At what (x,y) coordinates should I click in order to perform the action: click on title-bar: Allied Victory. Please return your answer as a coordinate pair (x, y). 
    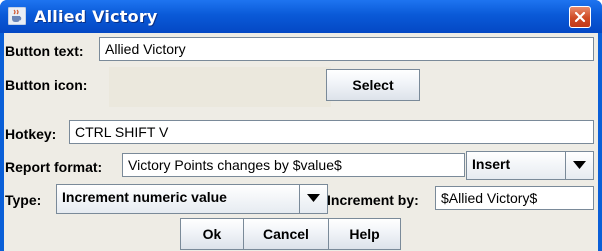
    Looking at the image, I should click on (301, 16).